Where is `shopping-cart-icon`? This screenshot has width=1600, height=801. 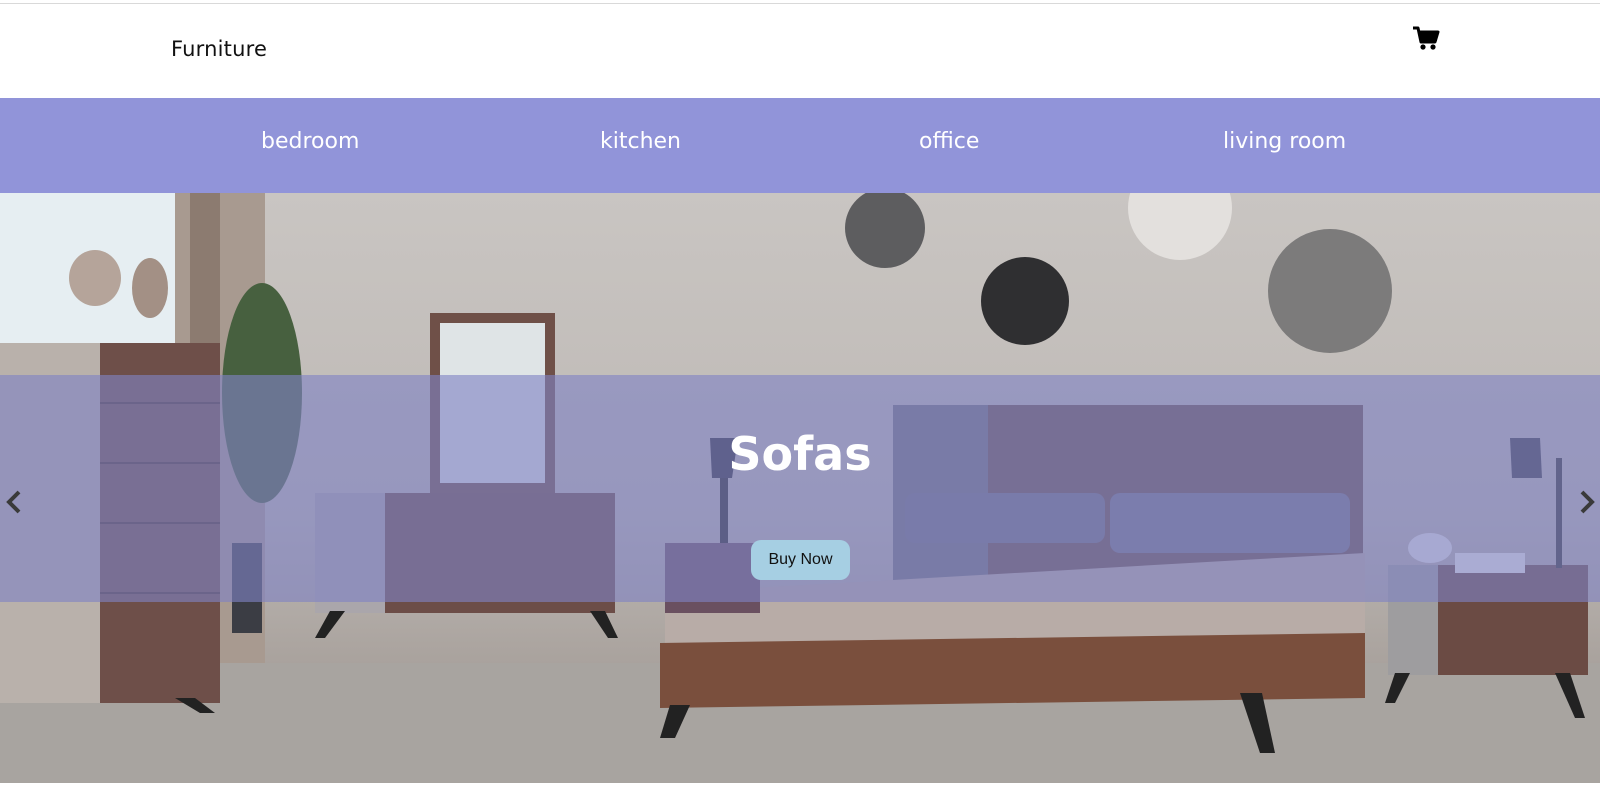 shopping-cart-icon is located at coordinates (1426, 39).